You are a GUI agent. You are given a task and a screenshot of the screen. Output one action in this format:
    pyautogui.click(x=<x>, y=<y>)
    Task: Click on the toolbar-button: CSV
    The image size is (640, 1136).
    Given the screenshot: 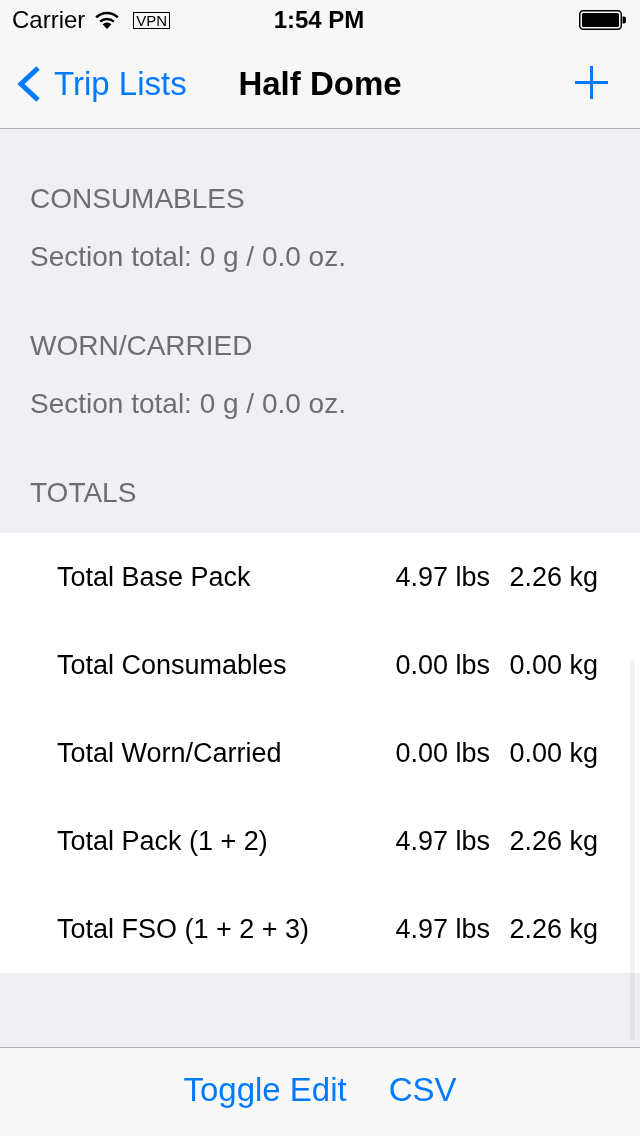 What is the action you would take?
    pyautogui.click(x=422, y=1090)
    